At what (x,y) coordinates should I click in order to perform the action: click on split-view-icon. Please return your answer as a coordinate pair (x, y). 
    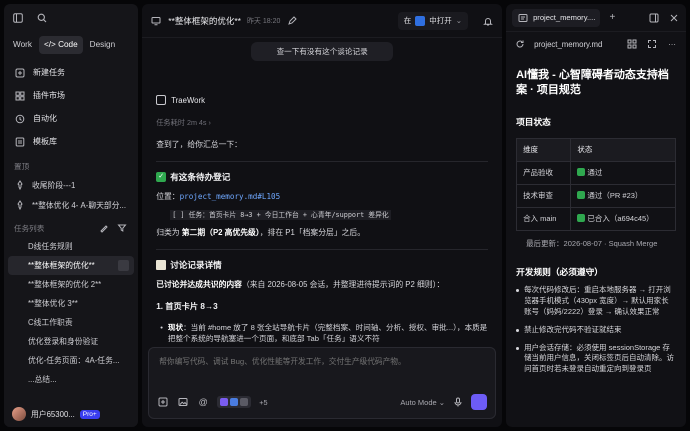
    Looking at the image, I should click on (654, 18).